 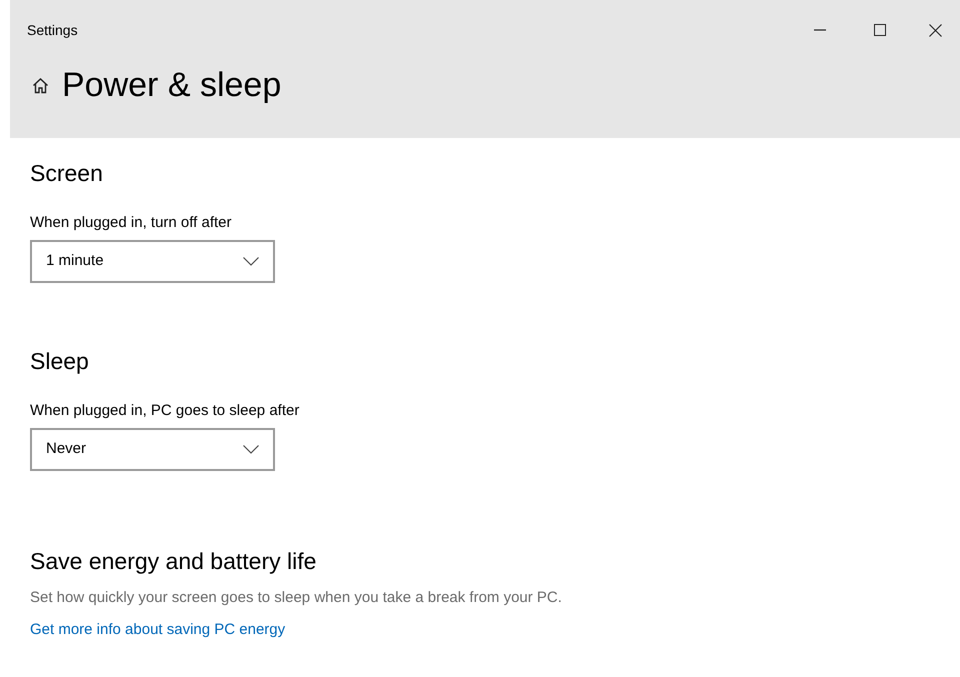 I want to click on maximize-icon, so click(x=880, y=30).